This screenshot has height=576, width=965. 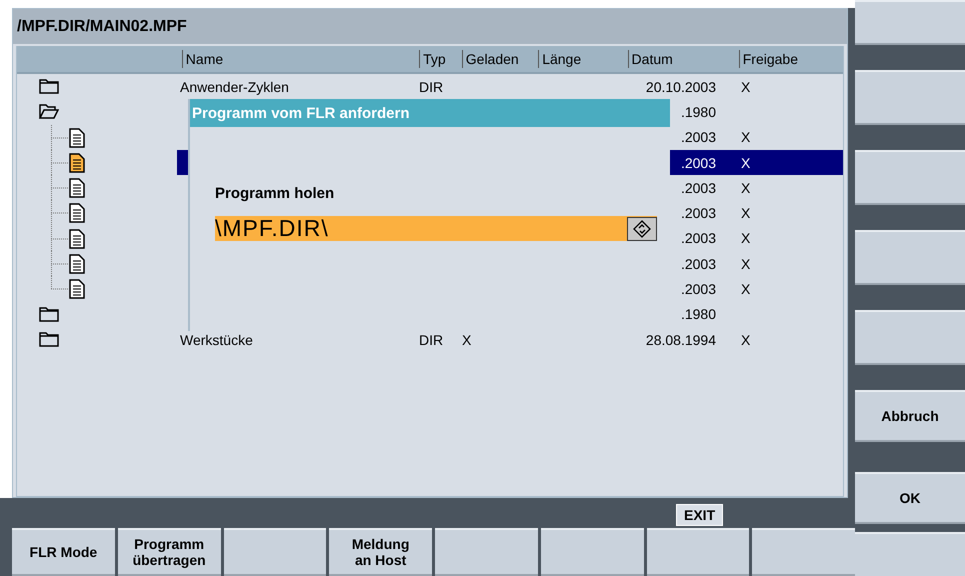 I want to click on column-header: Typ, so click(x=432, y=59).